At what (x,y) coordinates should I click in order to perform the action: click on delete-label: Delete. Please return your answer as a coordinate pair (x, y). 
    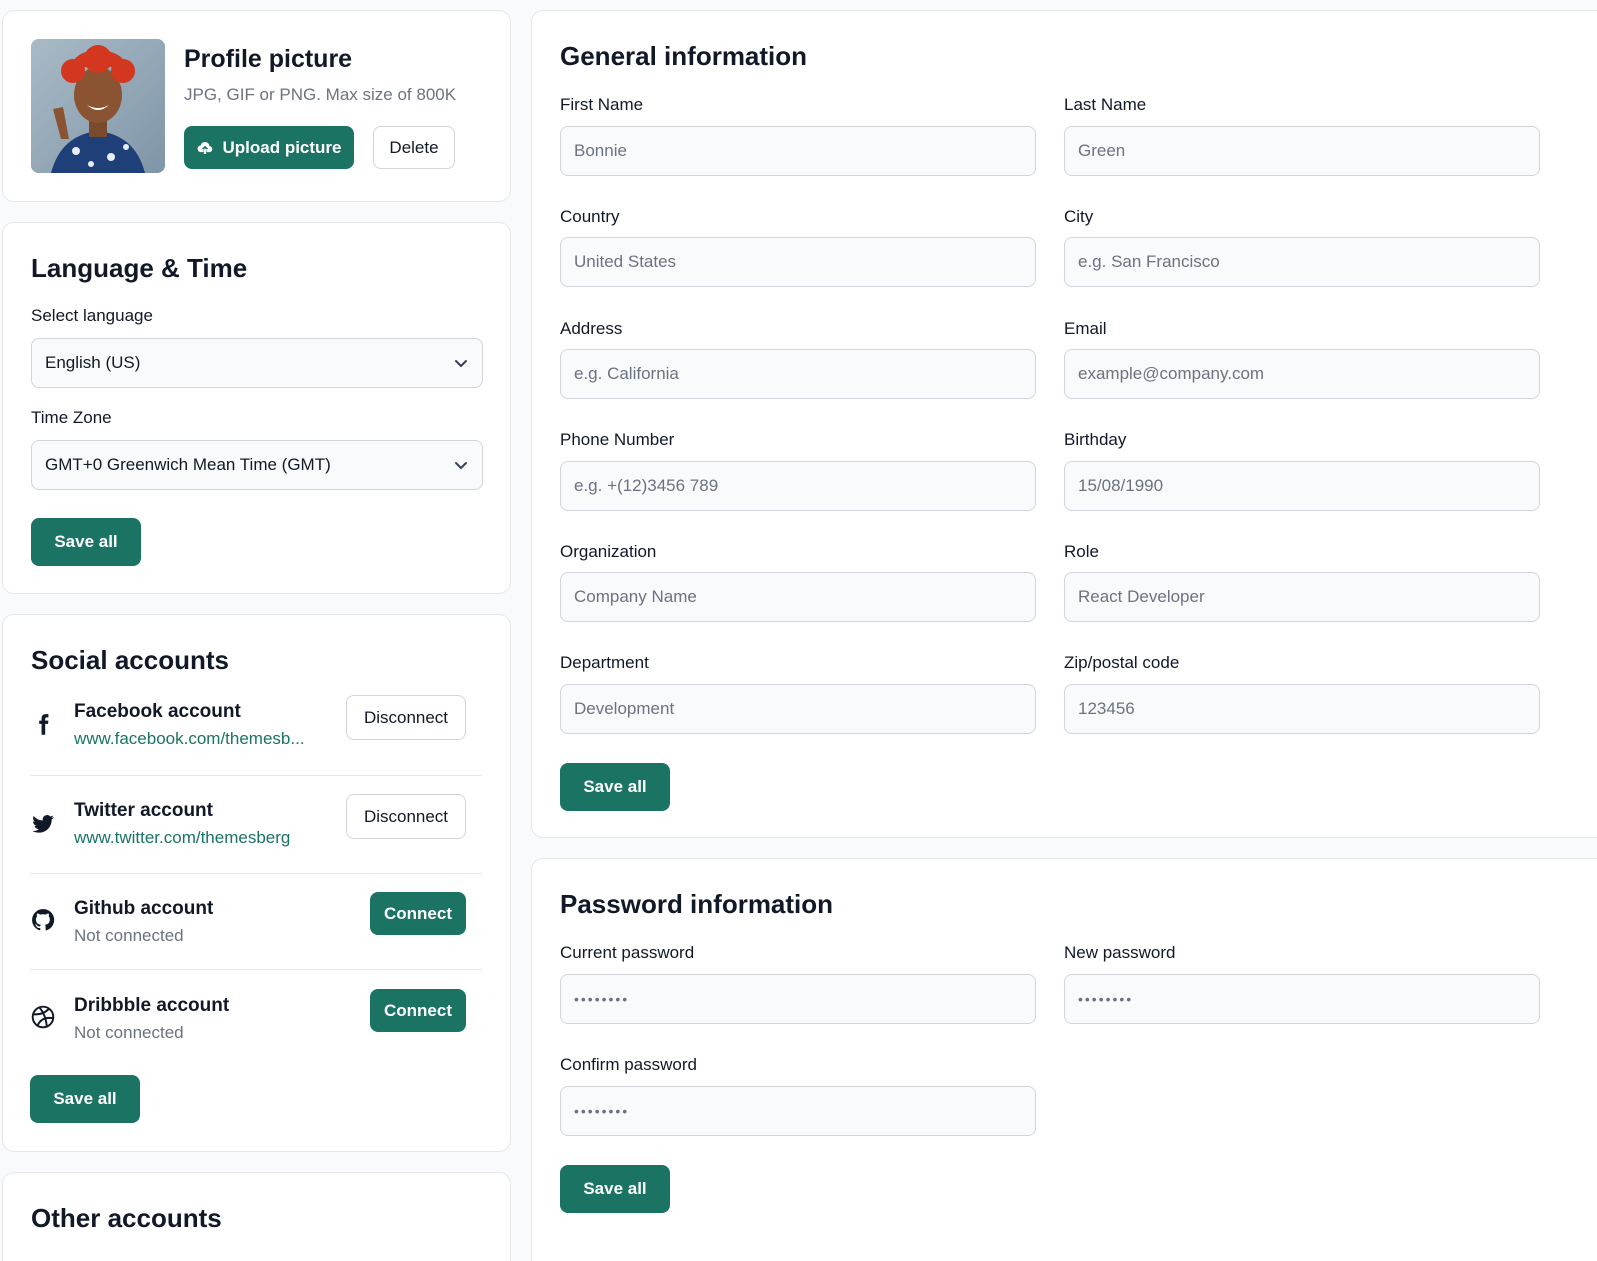
    Looking at the image, I should click on (414, 147).